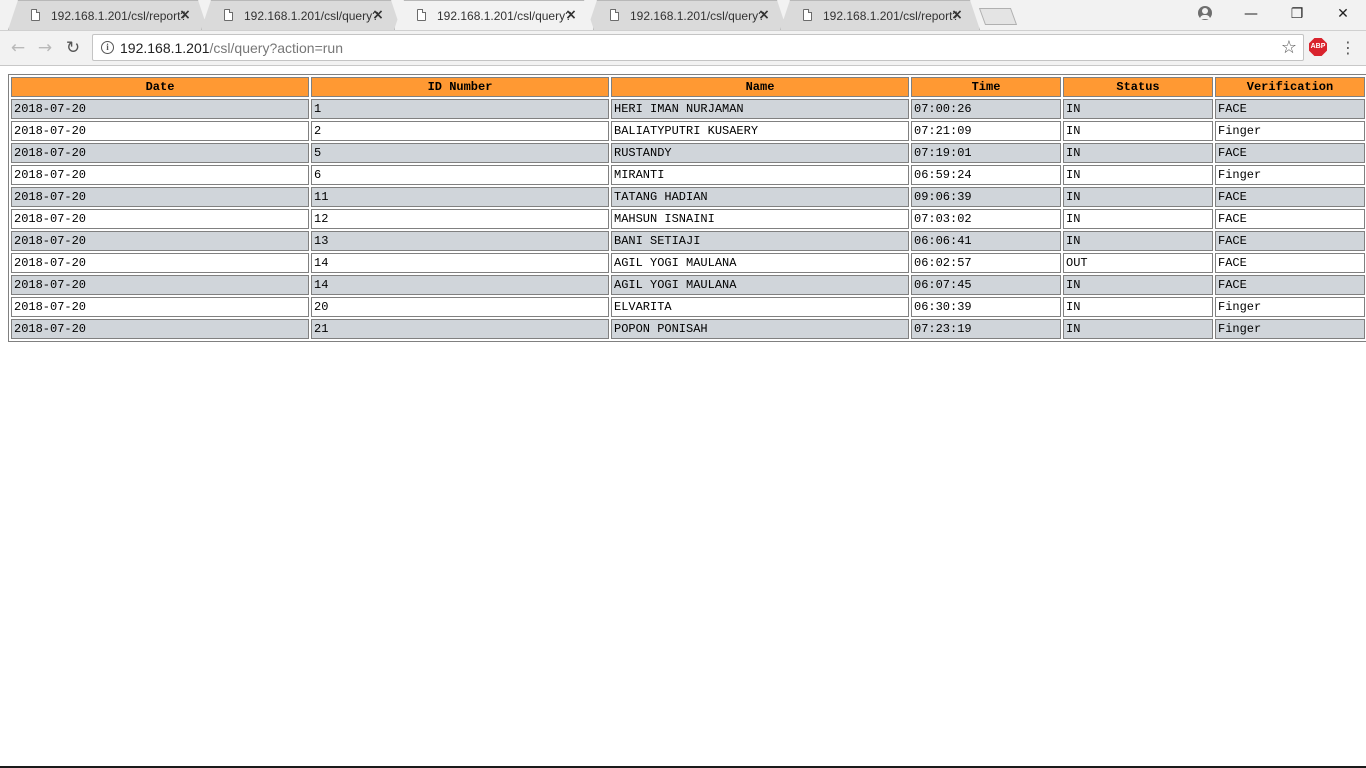 The height and width of the screenshot is (768, 1366). Describe the element at coordinates (460, 109) in the screenshot. I see `cell-id-number: 1` at that location.